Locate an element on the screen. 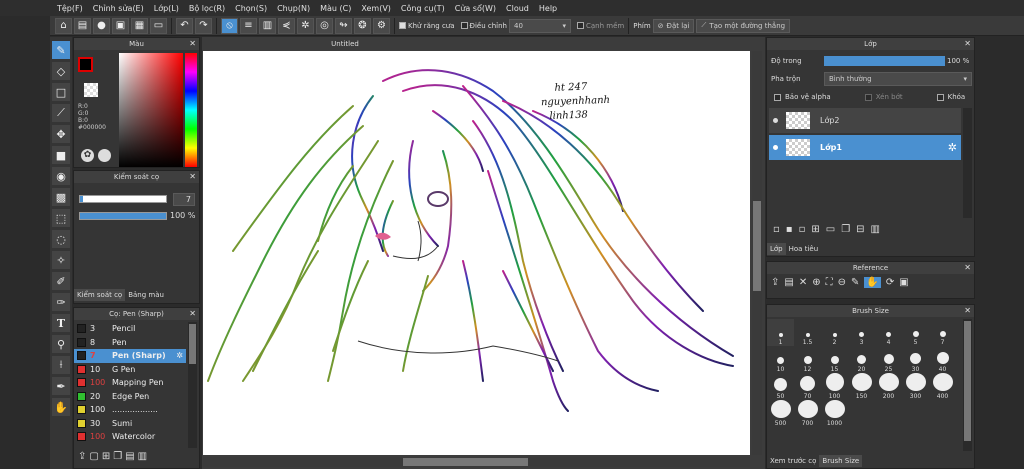 Image resolution: width=1024 pixels, height=469 pixels. brush-size-option: 10 is located at coordinates (780, 359).